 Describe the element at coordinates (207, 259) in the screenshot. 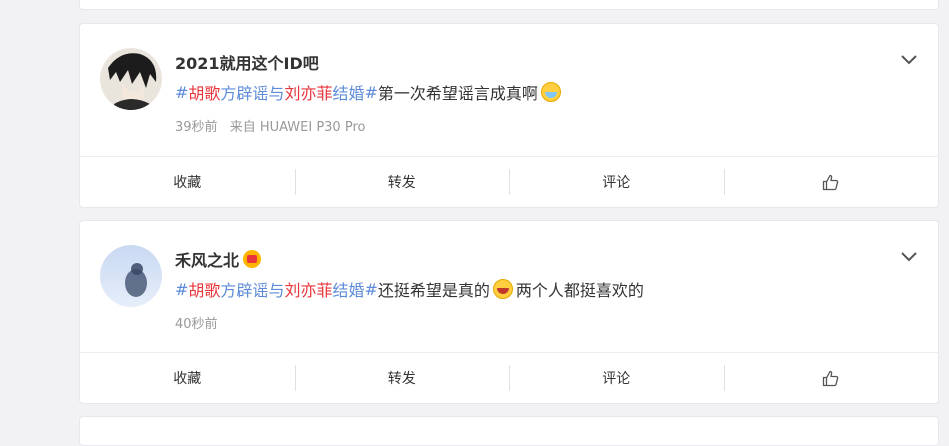

I see `username-text: 禾风之北` at that location.